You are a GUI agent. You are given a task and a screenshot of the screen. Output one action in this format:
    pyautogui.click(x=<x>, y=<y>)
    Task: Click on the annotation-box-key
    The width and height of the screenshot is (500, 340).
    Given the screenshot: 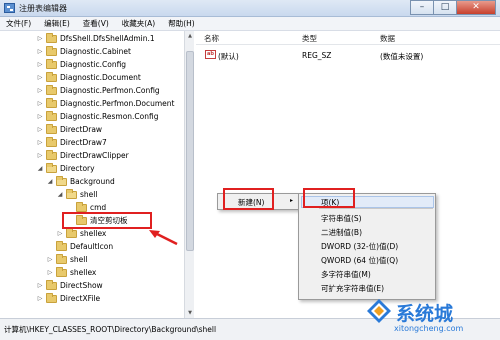 What is the action you would take?
    pyautogui.click(x=329, y=198)
    